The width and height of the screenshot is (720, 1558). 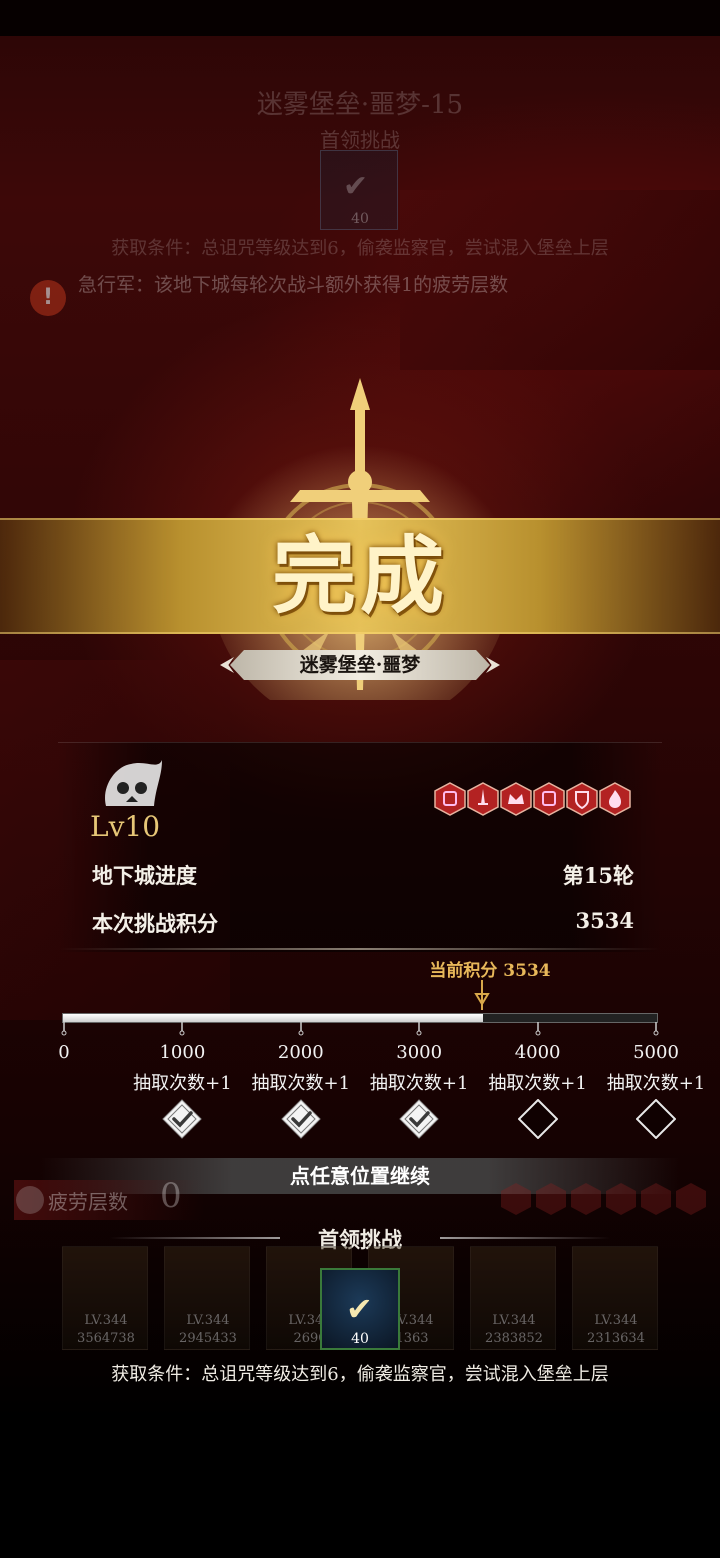 I want to click on condition-dim: 获取条件：总诅咒等级达到6，偷袭监察官，尝试混入堡垒上层, so click(x=360, y=248).